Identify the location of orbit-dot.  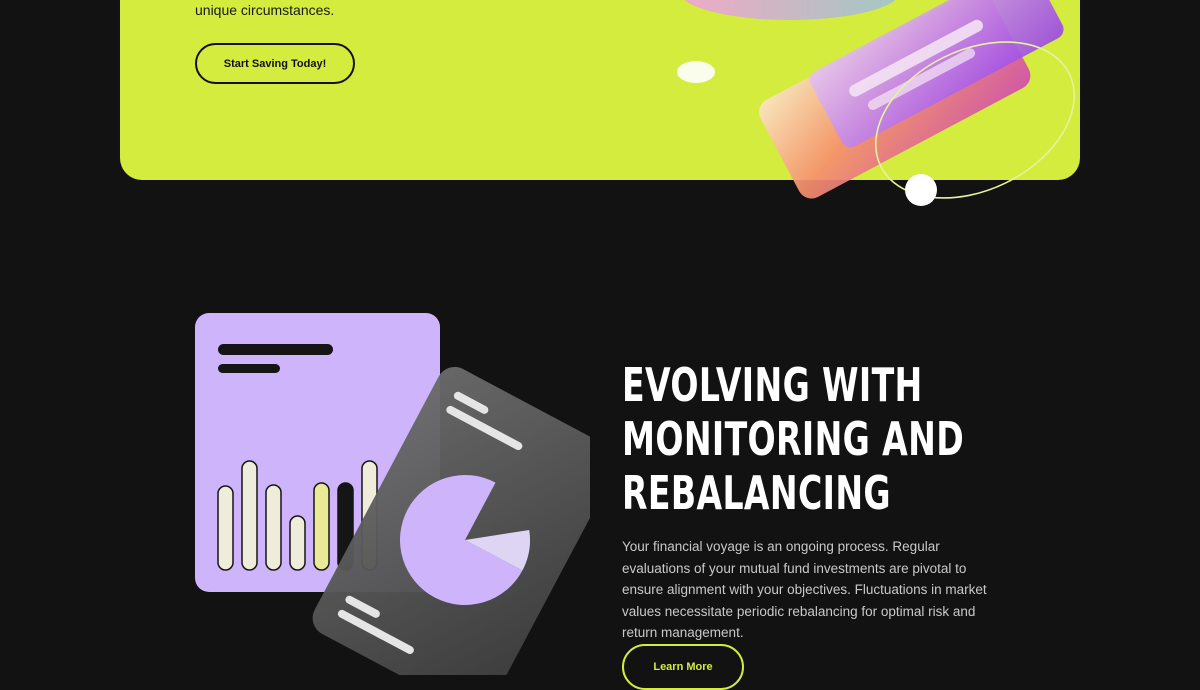
(921, 190).